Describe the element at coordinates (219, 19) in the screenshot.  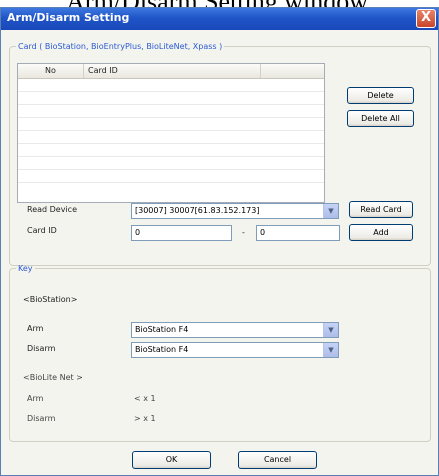
I see `title-bar: Arm/Disarm Setting X` at that location.